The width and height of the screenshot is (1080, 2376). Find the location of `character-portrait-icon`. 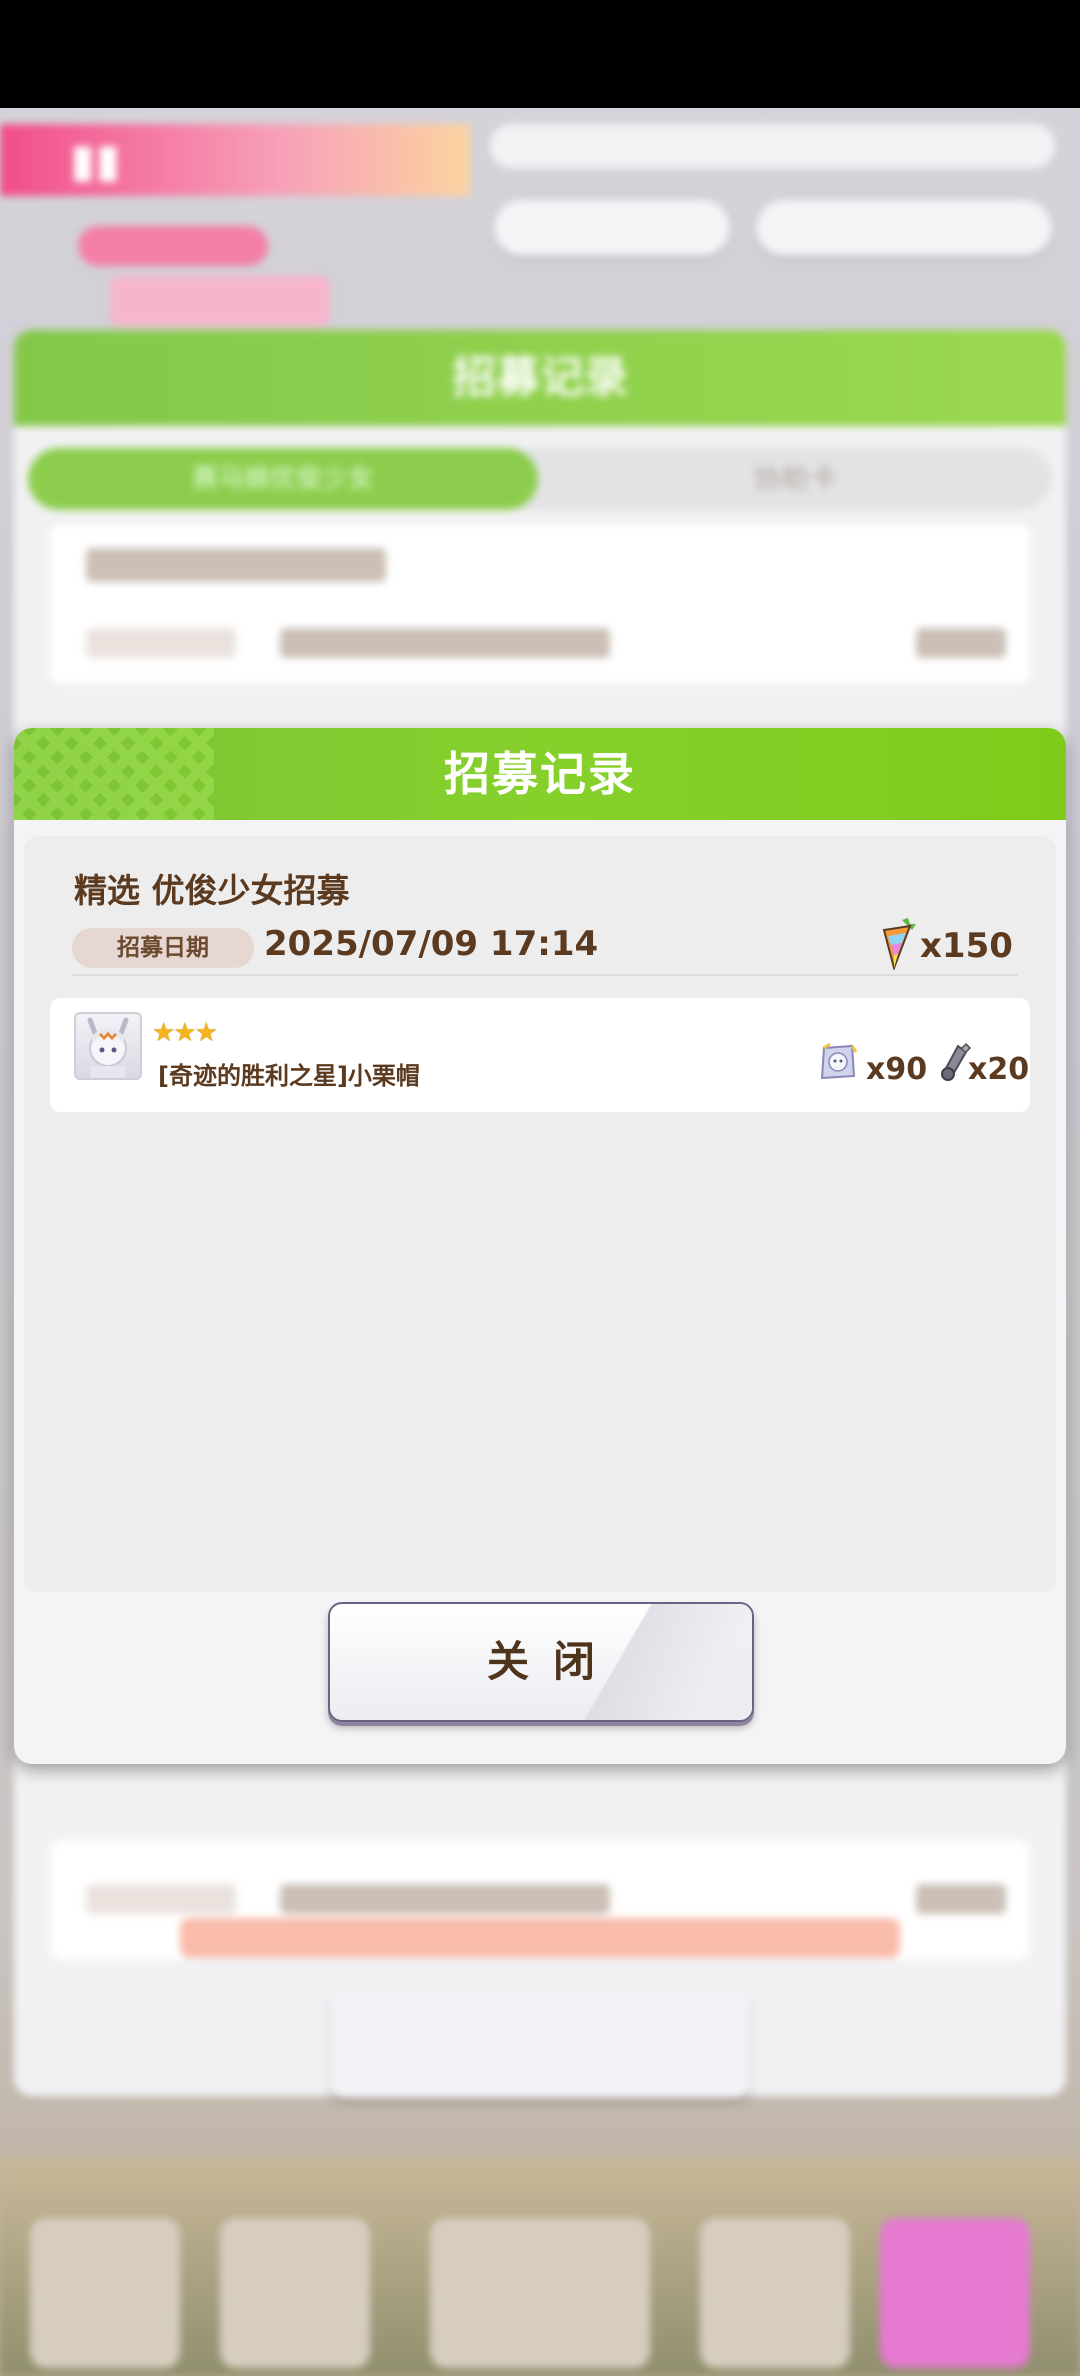

character-portrait-icon is located at coordinates (108, 1047).